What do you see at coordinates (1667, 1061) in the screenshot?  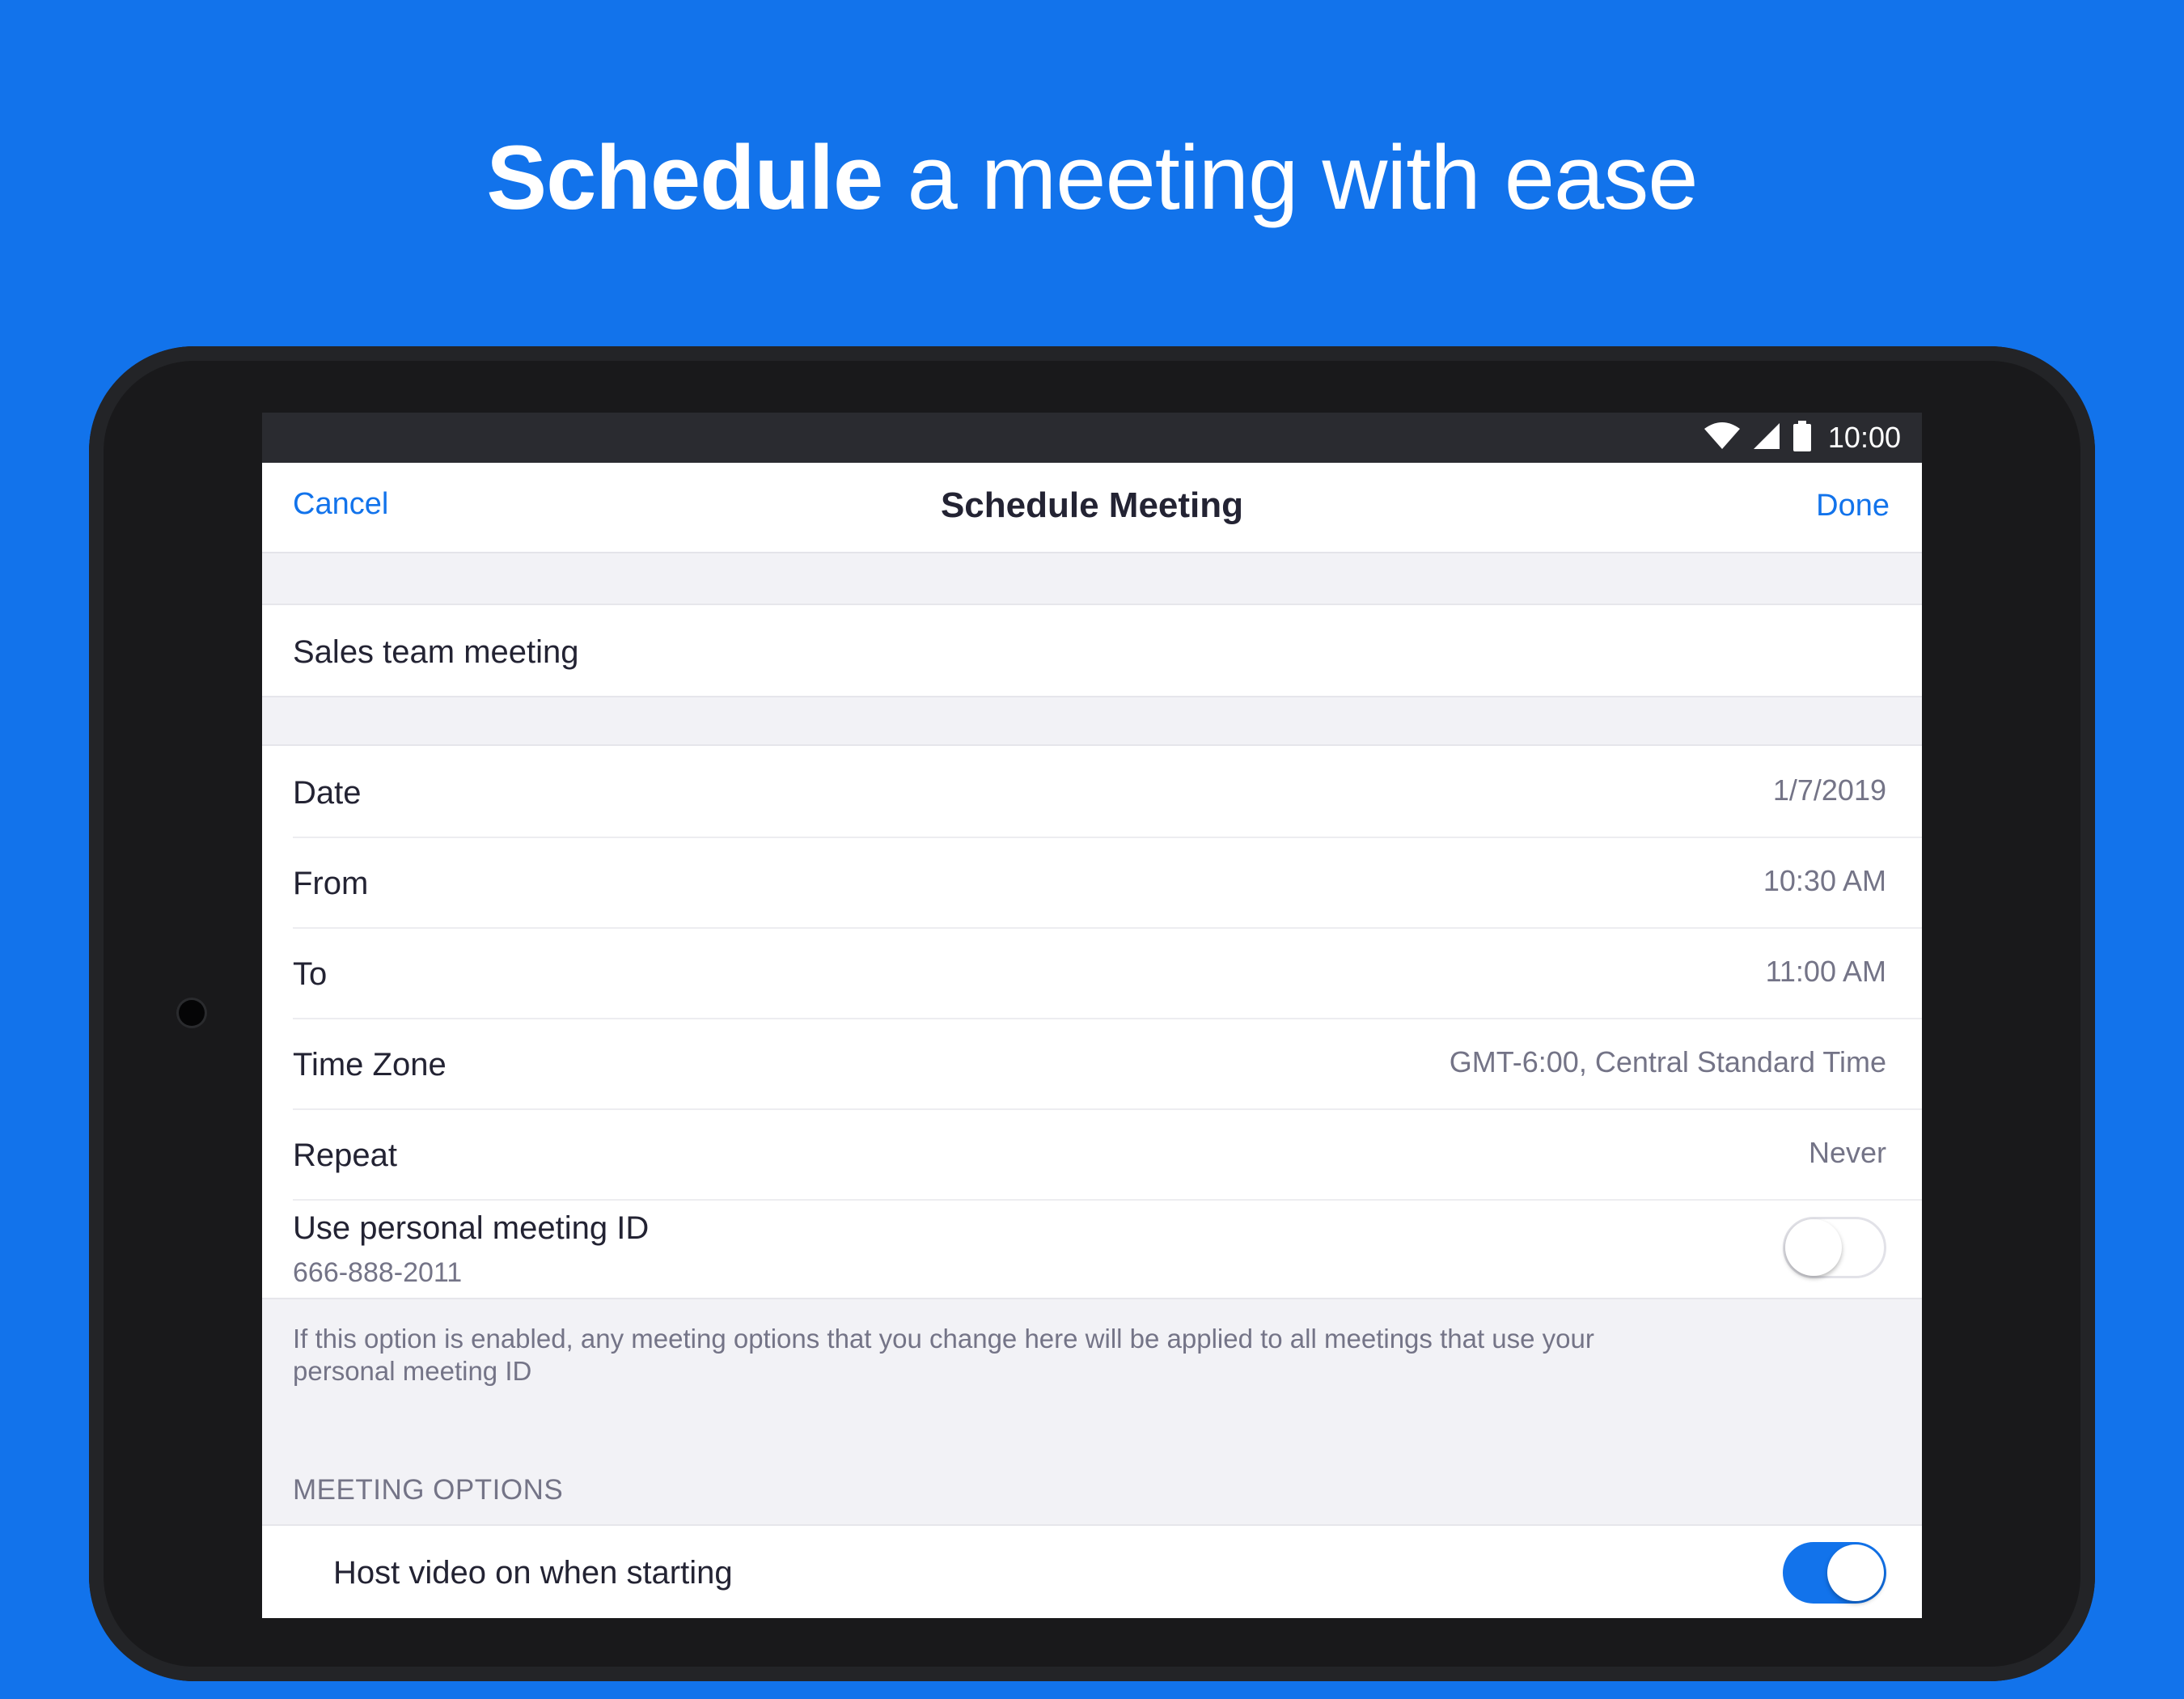 I see `time-zone-value: GMT-6:00, Central Standard Time` at bounding box center [1667, 1061].